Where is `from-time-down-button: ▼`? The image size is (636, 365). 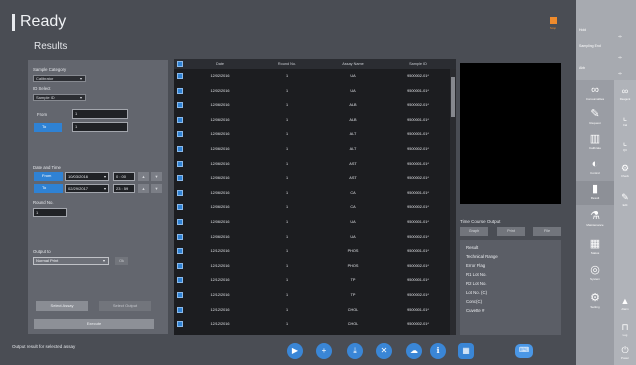
from-time-down-button: ▼ is located at coordinates (156, 176).